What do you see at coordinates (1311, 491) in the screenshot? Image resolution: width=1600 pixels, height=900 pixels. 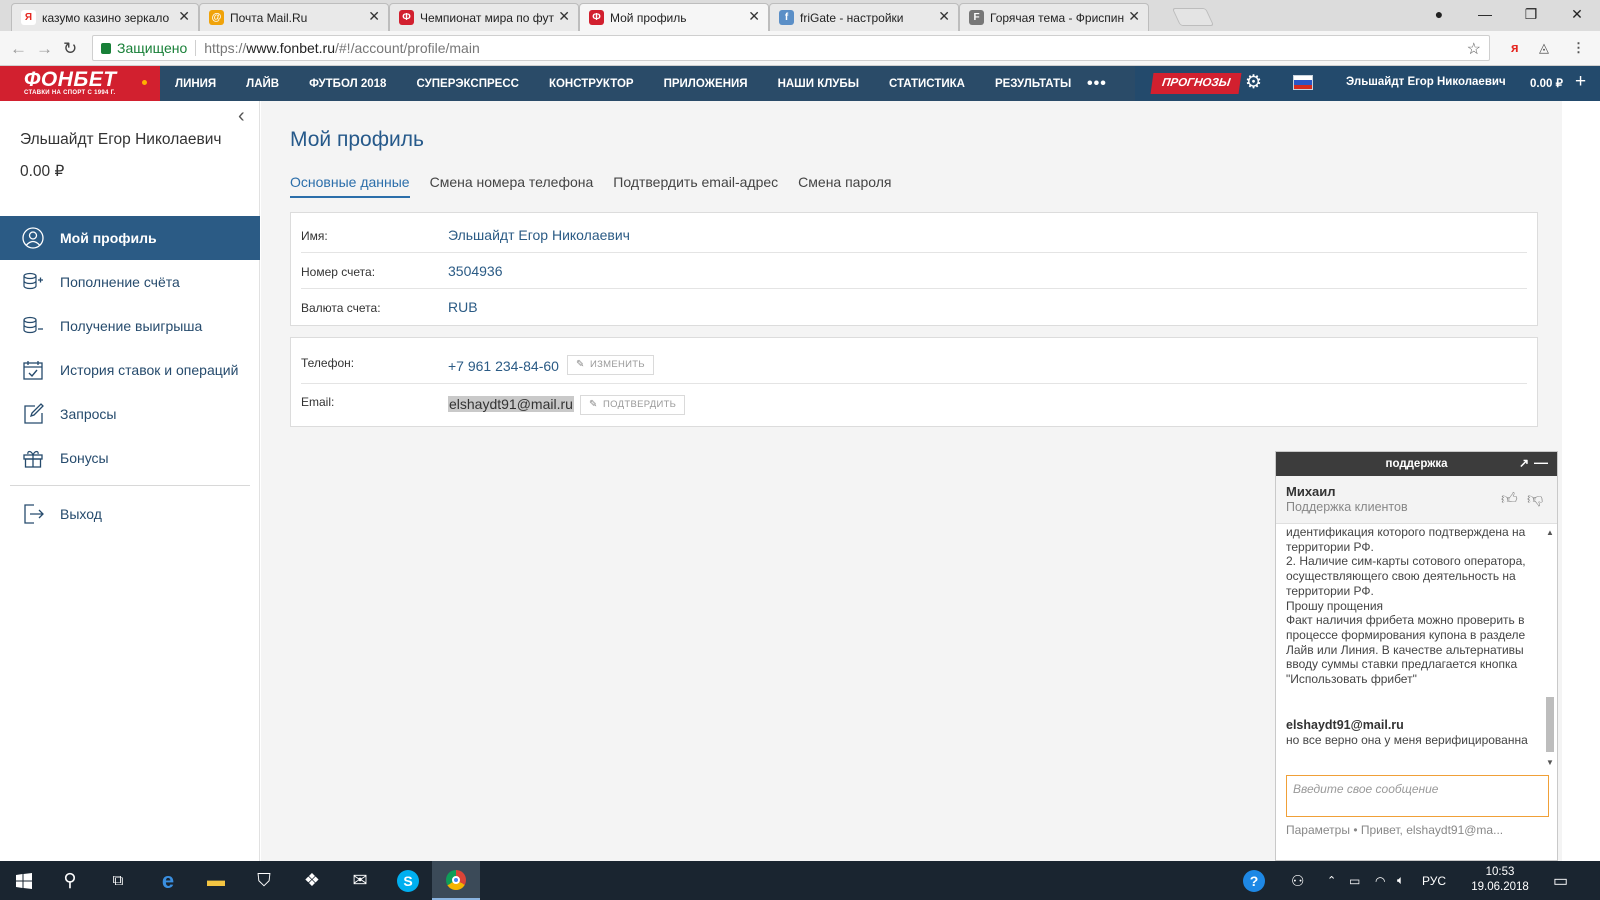 I see `agent-name: Михаил` at bounding box center [1311, 491].